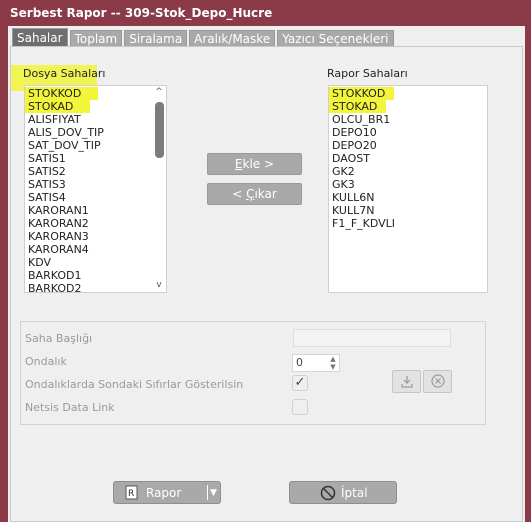  I want to click on list-item: SATIS2, so click(95, 171).